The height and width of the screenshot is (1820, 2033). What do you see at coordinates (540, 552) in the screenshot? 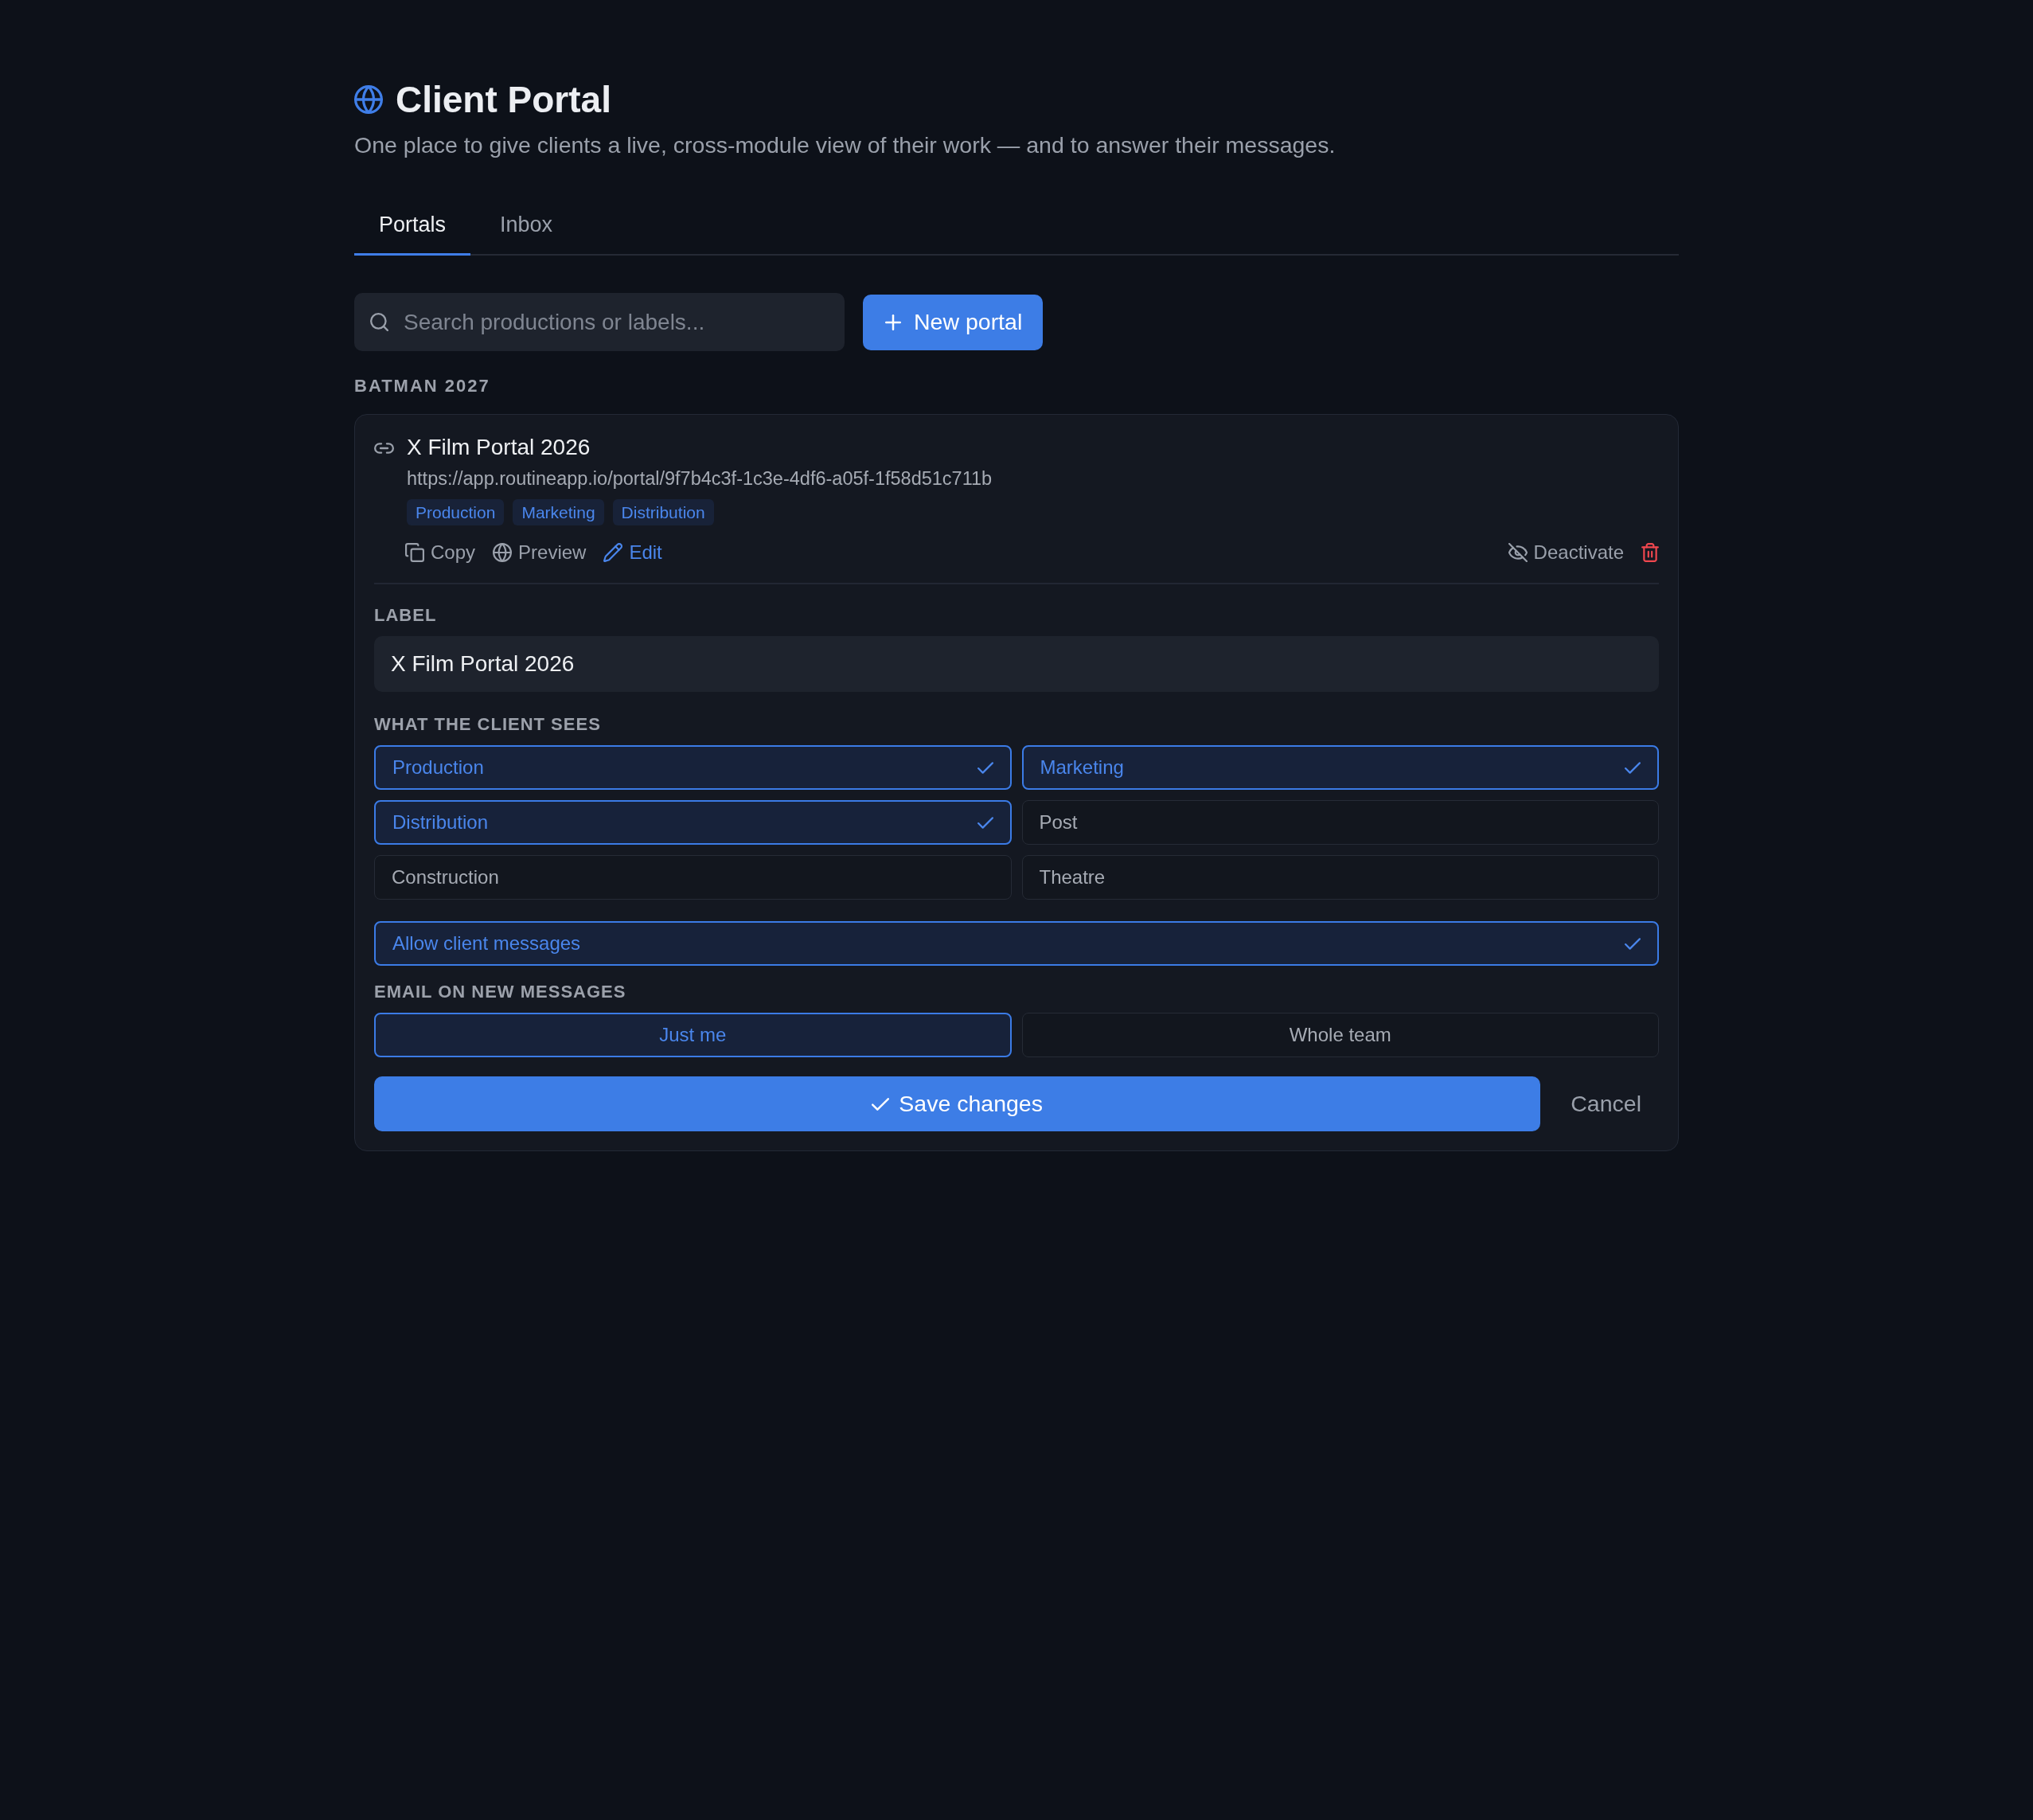
I see `preview-button: Preview` at bounding box center [540, 552].